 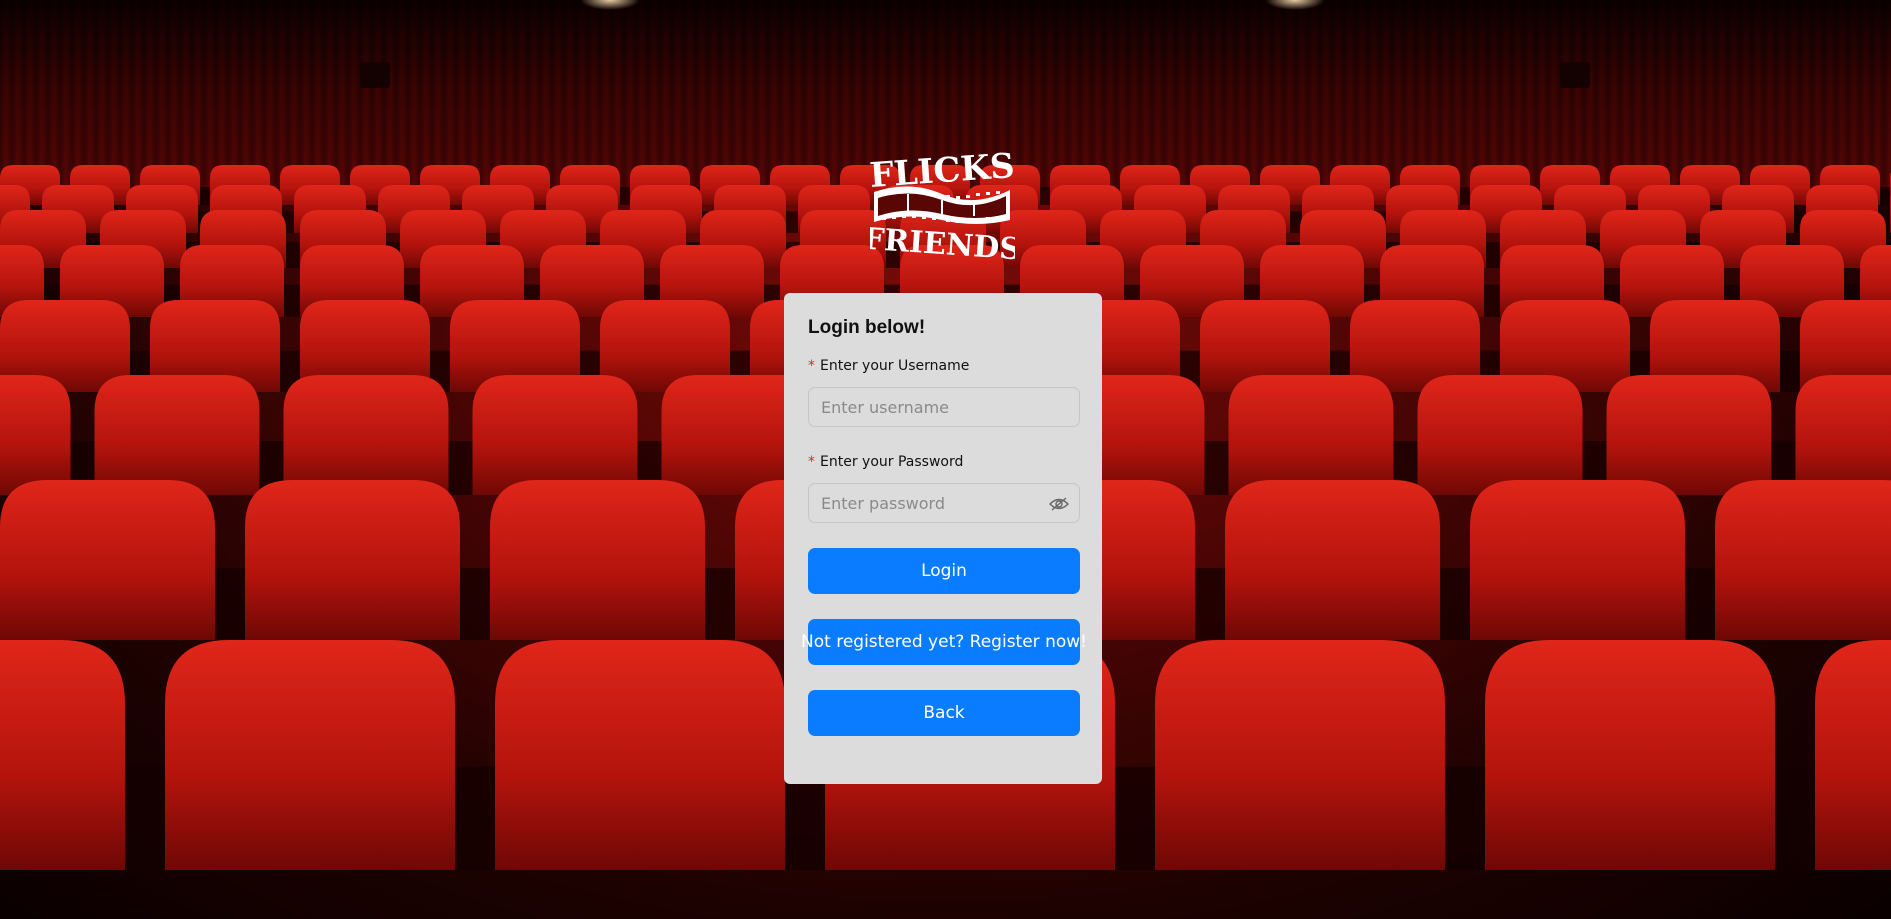 What do you see at coordinates (944, 571) in the screenshot?
I see `login-button: Login` at bounding box center [944, 571].